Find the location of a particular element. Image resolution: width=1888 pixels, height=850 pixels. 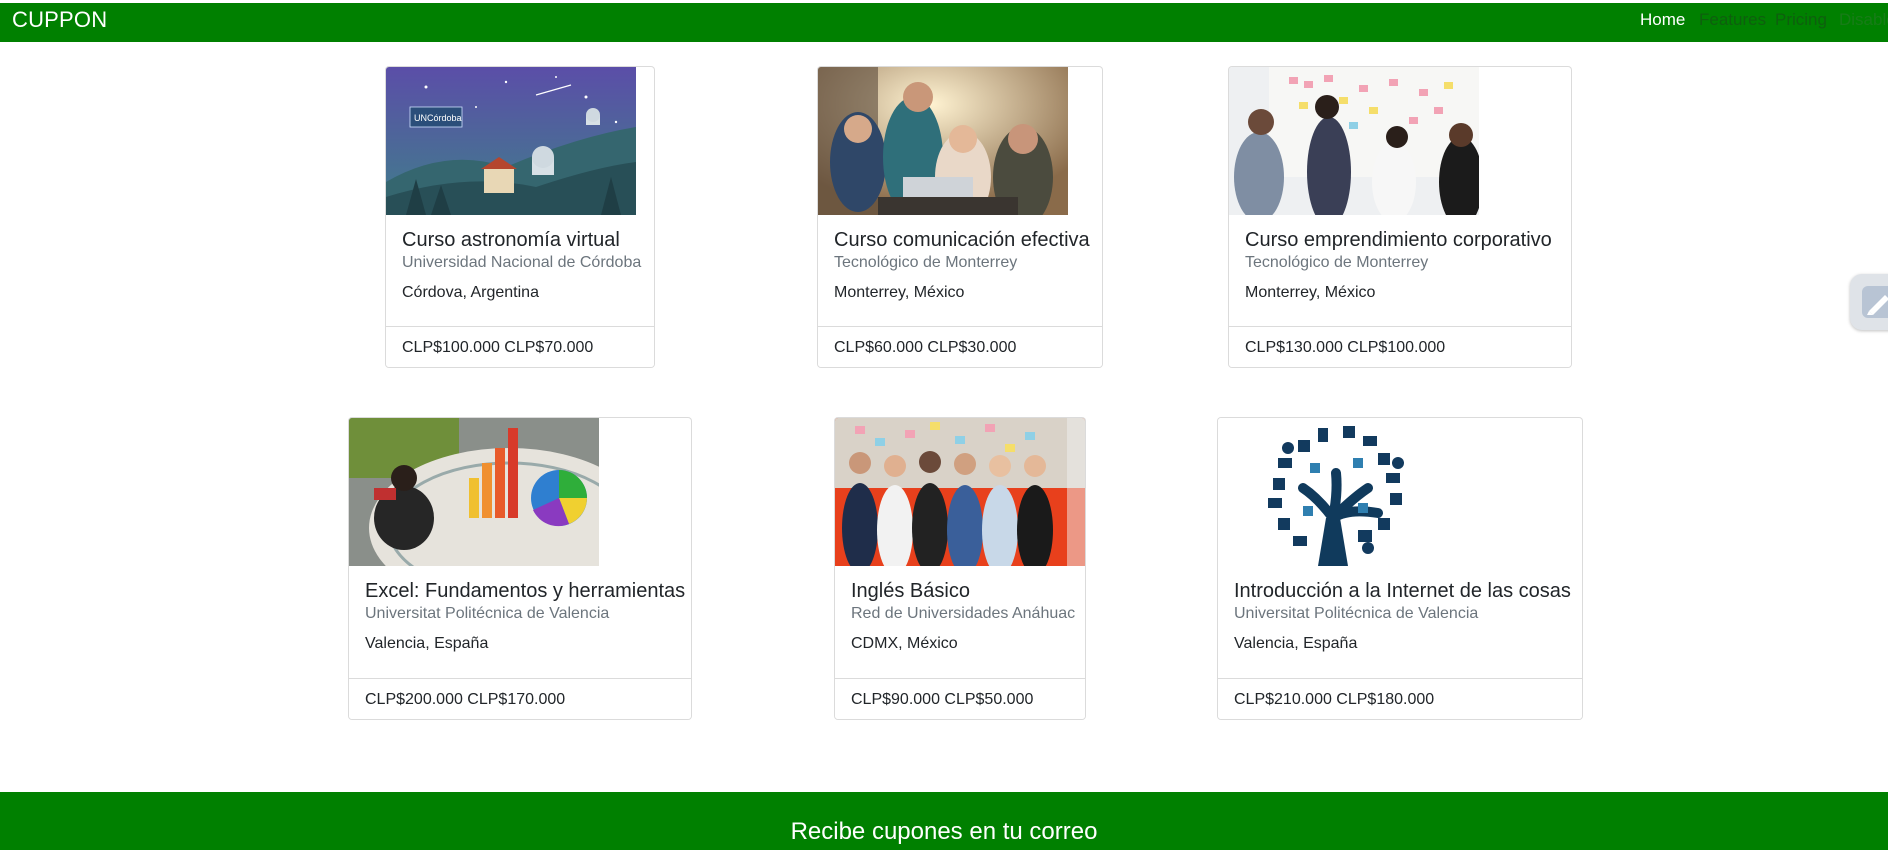

svg-text: UNCórdoba is located at coordinates (438, 118).